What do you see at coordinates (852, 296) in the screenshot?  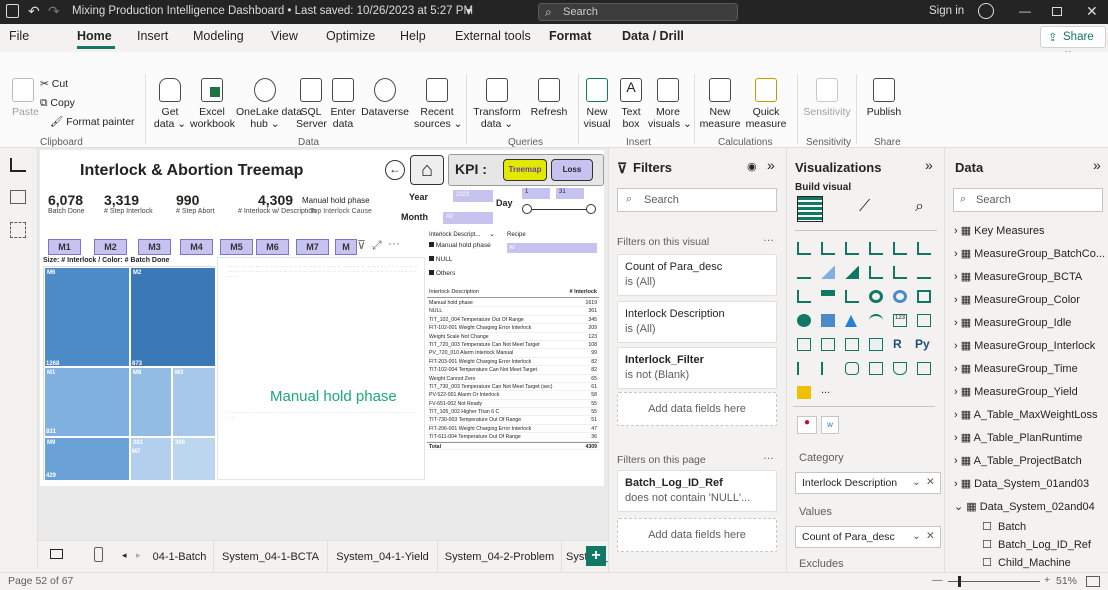 I see `scatter-icon` at bounding box center [852, 296].